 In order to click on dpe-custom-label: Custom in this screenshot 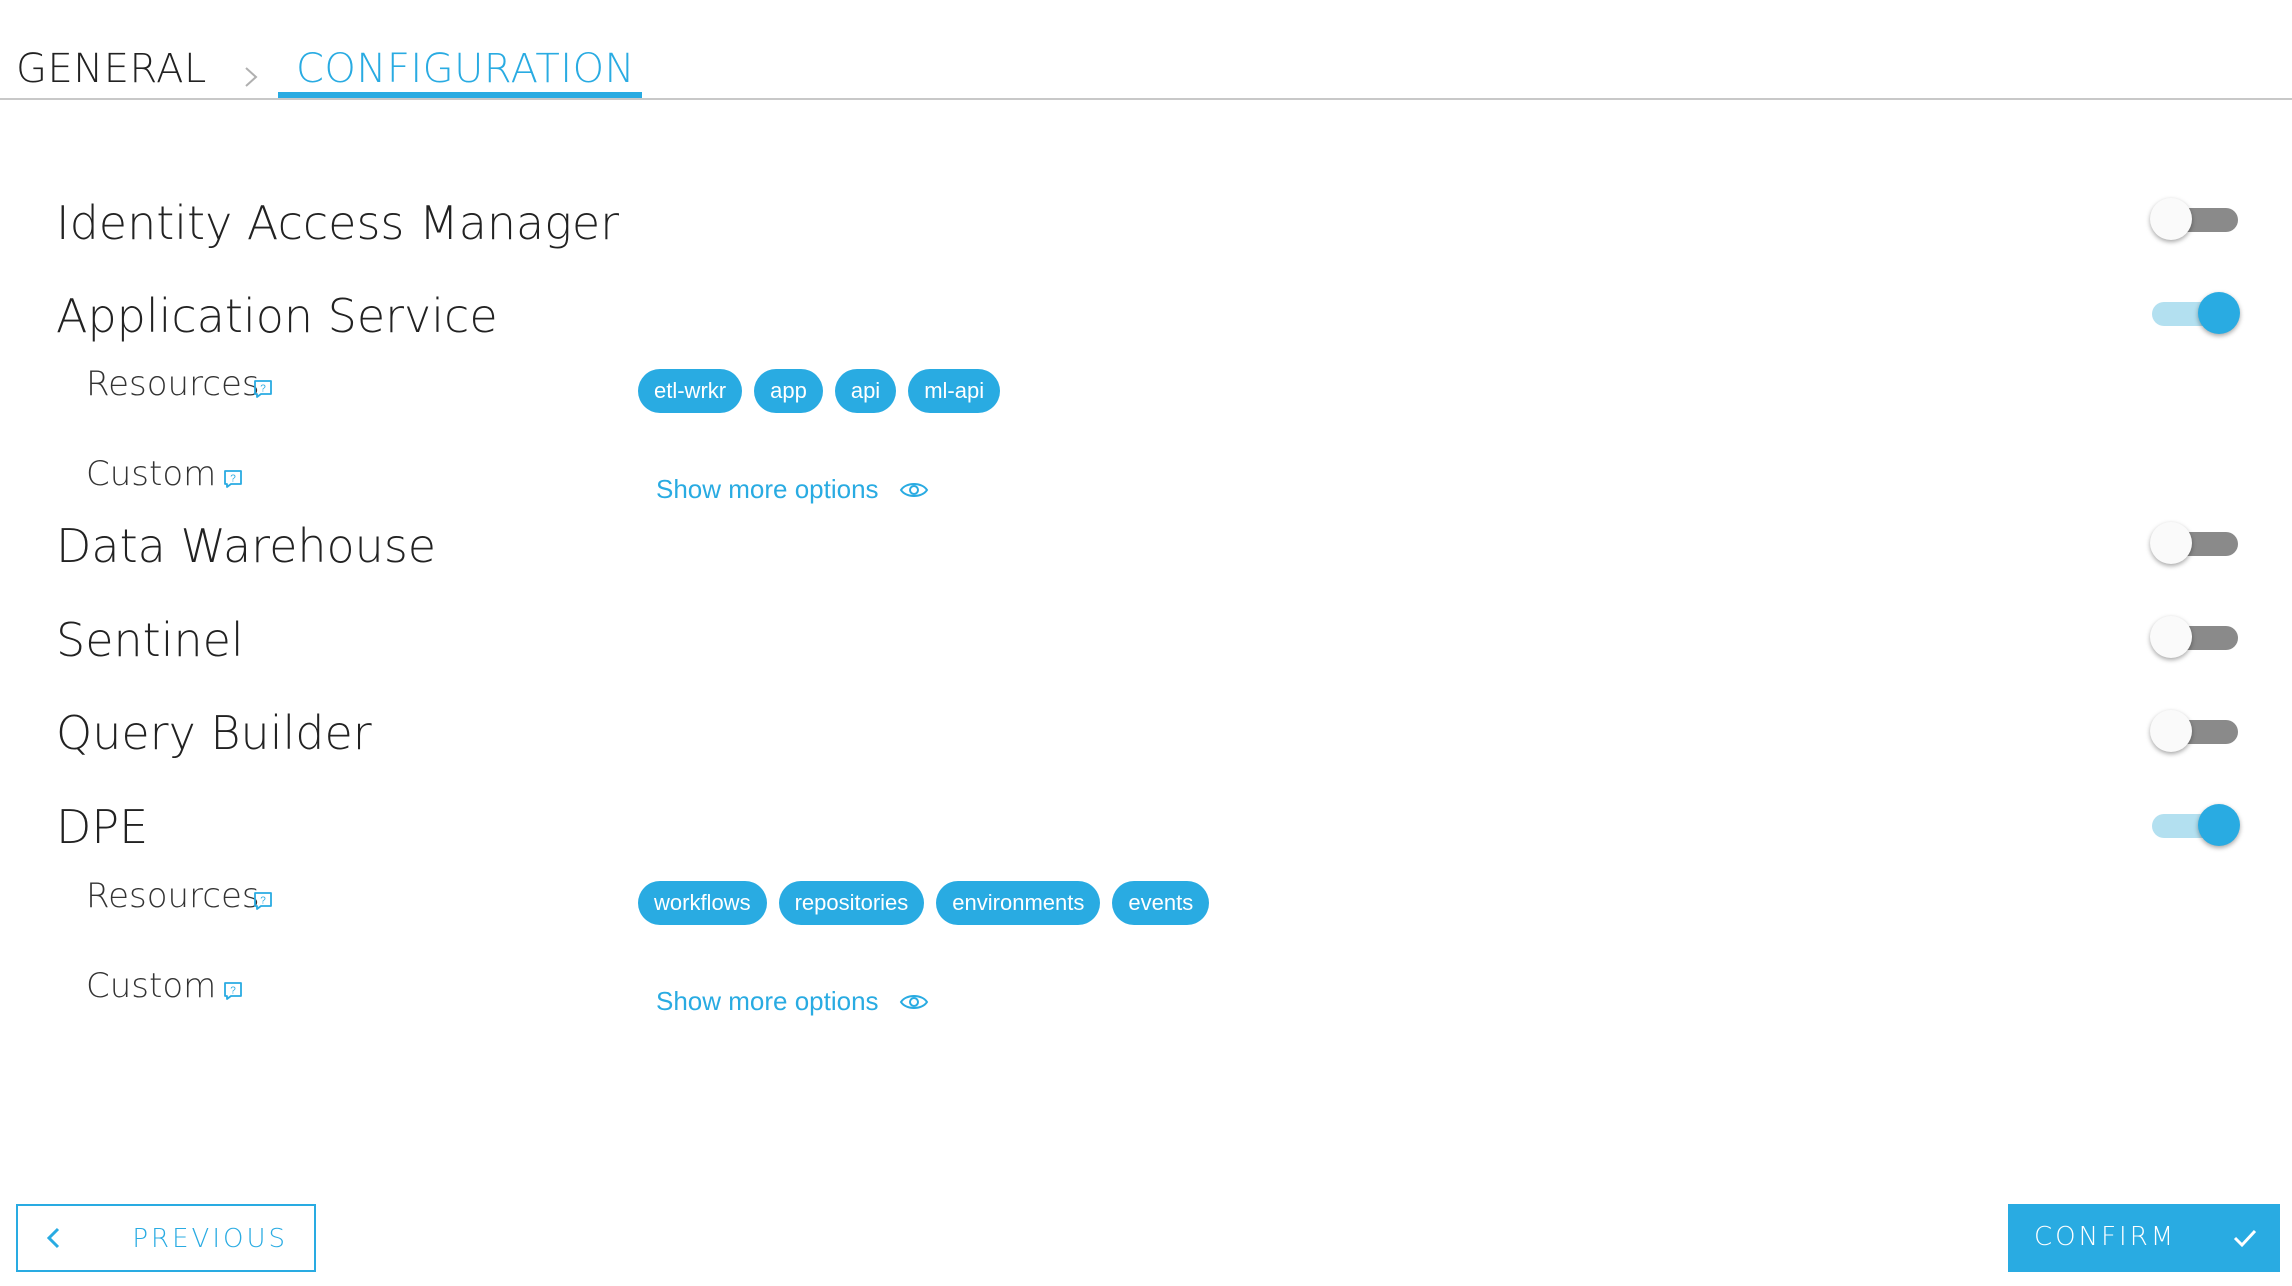, I will do `click(151, 986)`.